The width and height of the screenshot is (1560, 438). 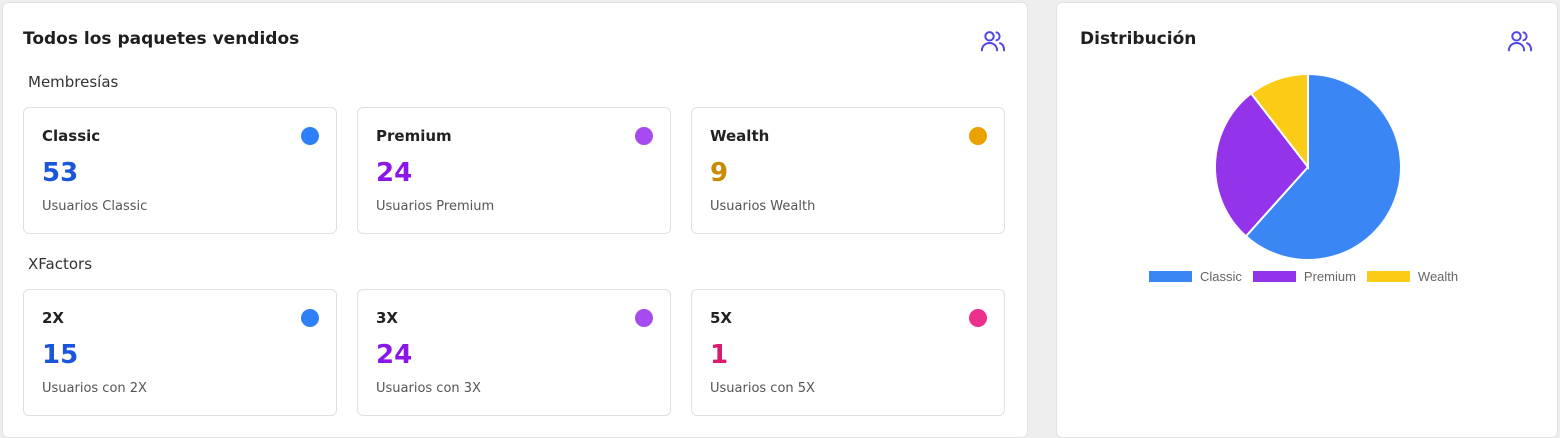 What do you see at coordinates (180, 170) in the screenshot?
I see `package-card-classic: Classic 53 Usuarios Classic` at bounding box center [180, 170].